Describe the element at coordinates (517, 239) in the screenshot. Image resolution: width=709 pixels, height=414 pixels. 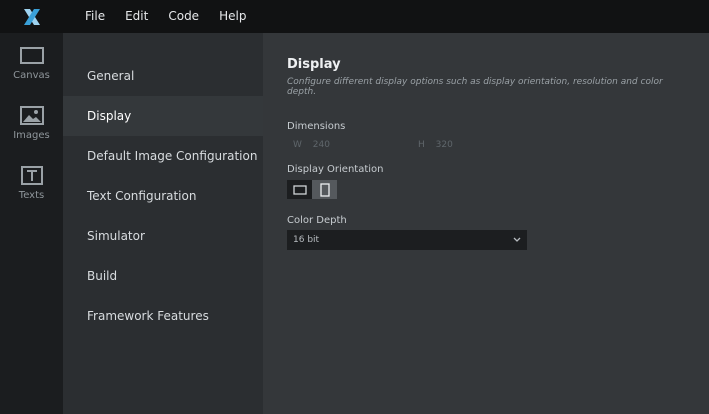
I see `chevron-down-icon` at that location.